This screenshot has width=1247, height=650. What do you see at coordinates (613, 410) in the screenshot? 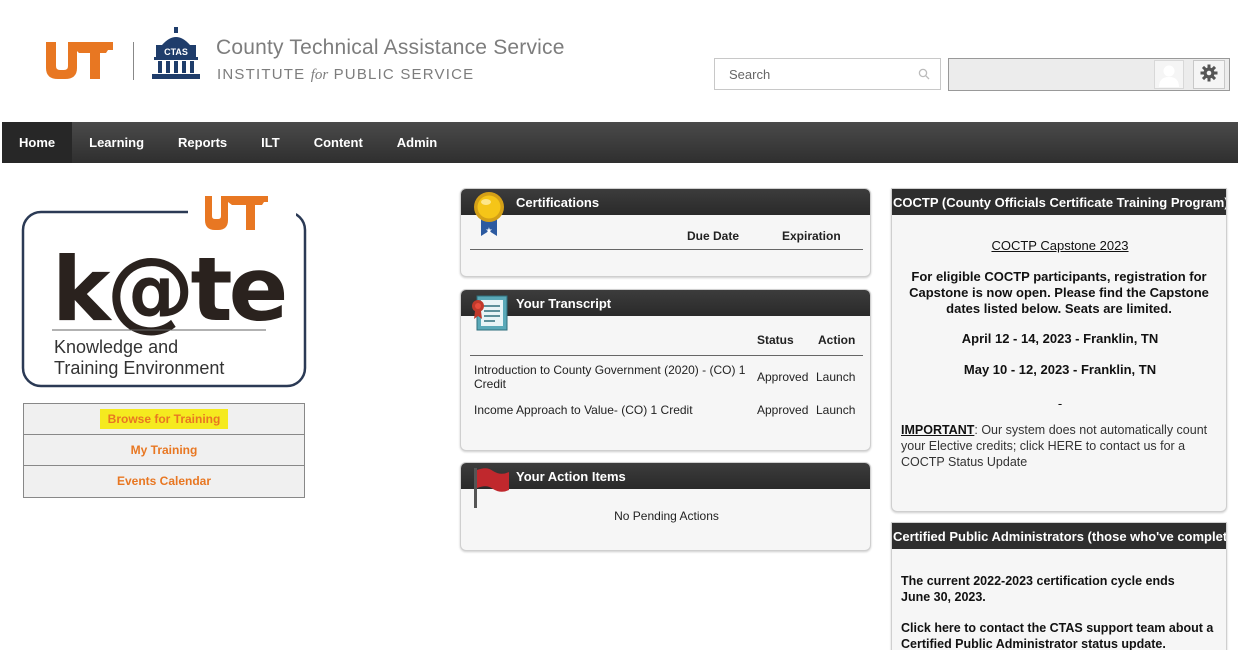
I see `transcript-row-2-course: Income Approach to Value- (CO) 1 Credit` at bounding box center [613, 410].